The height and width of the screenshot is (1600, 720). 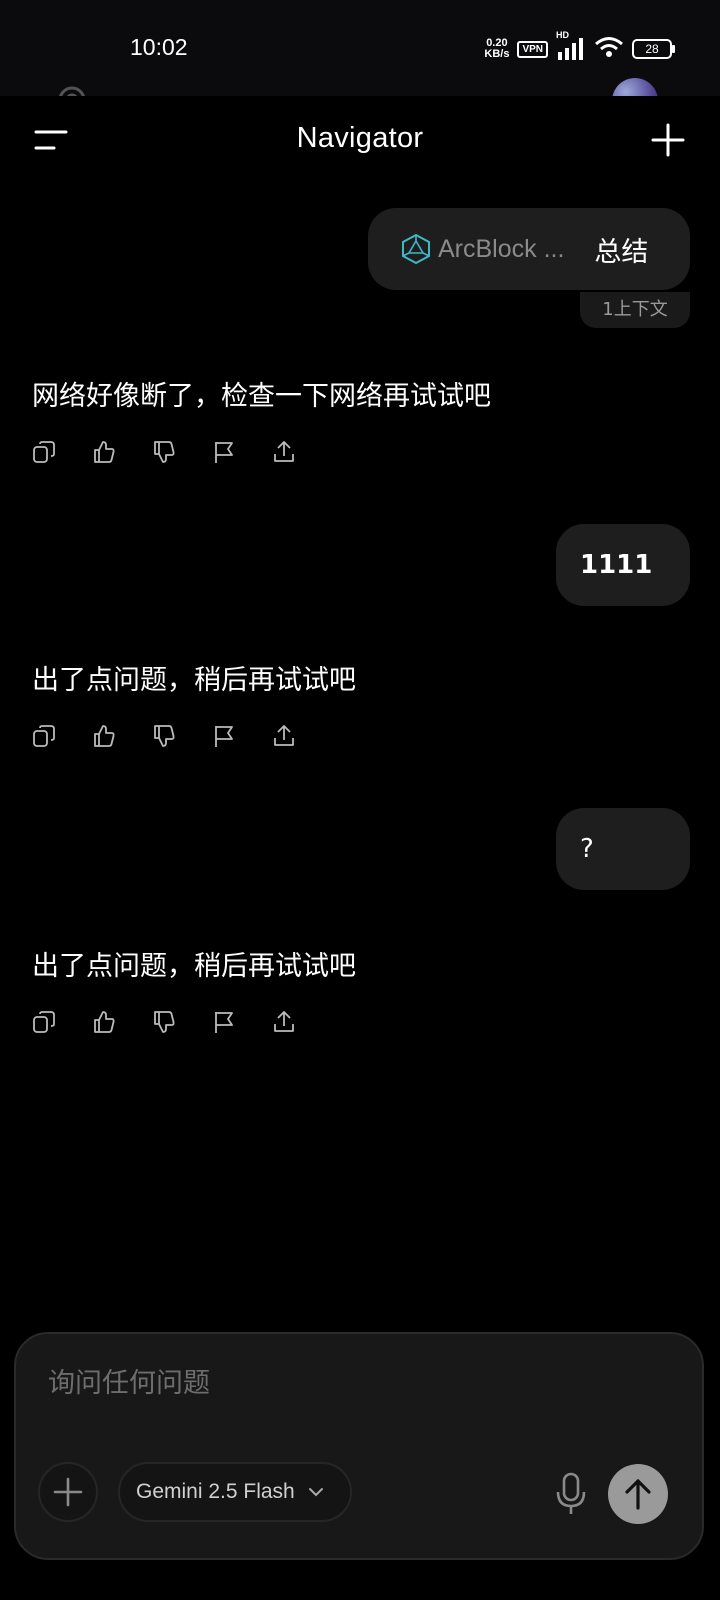 I want to click on status-icons: 0.20 KB/s VPN HD 28, so click(x=579, y=46).